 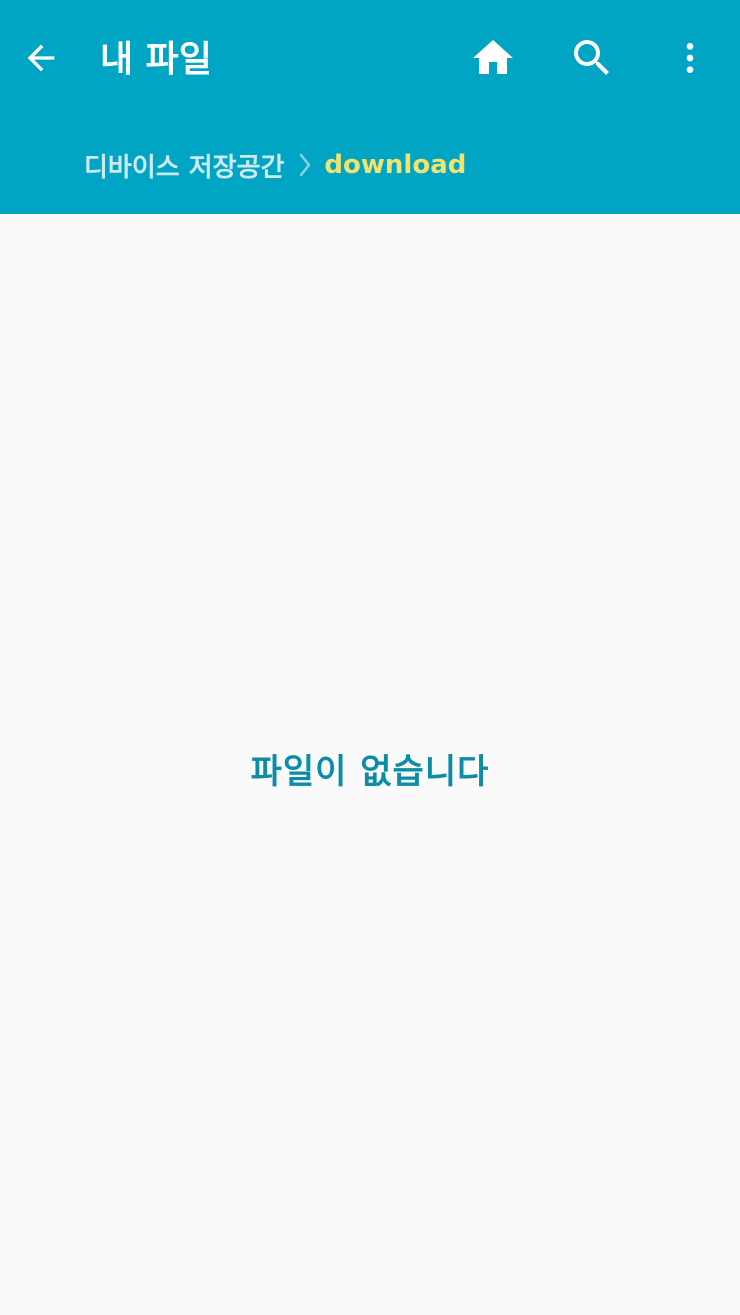 I want to click on toolbar: 내 파일, so click(x=370, y=58).